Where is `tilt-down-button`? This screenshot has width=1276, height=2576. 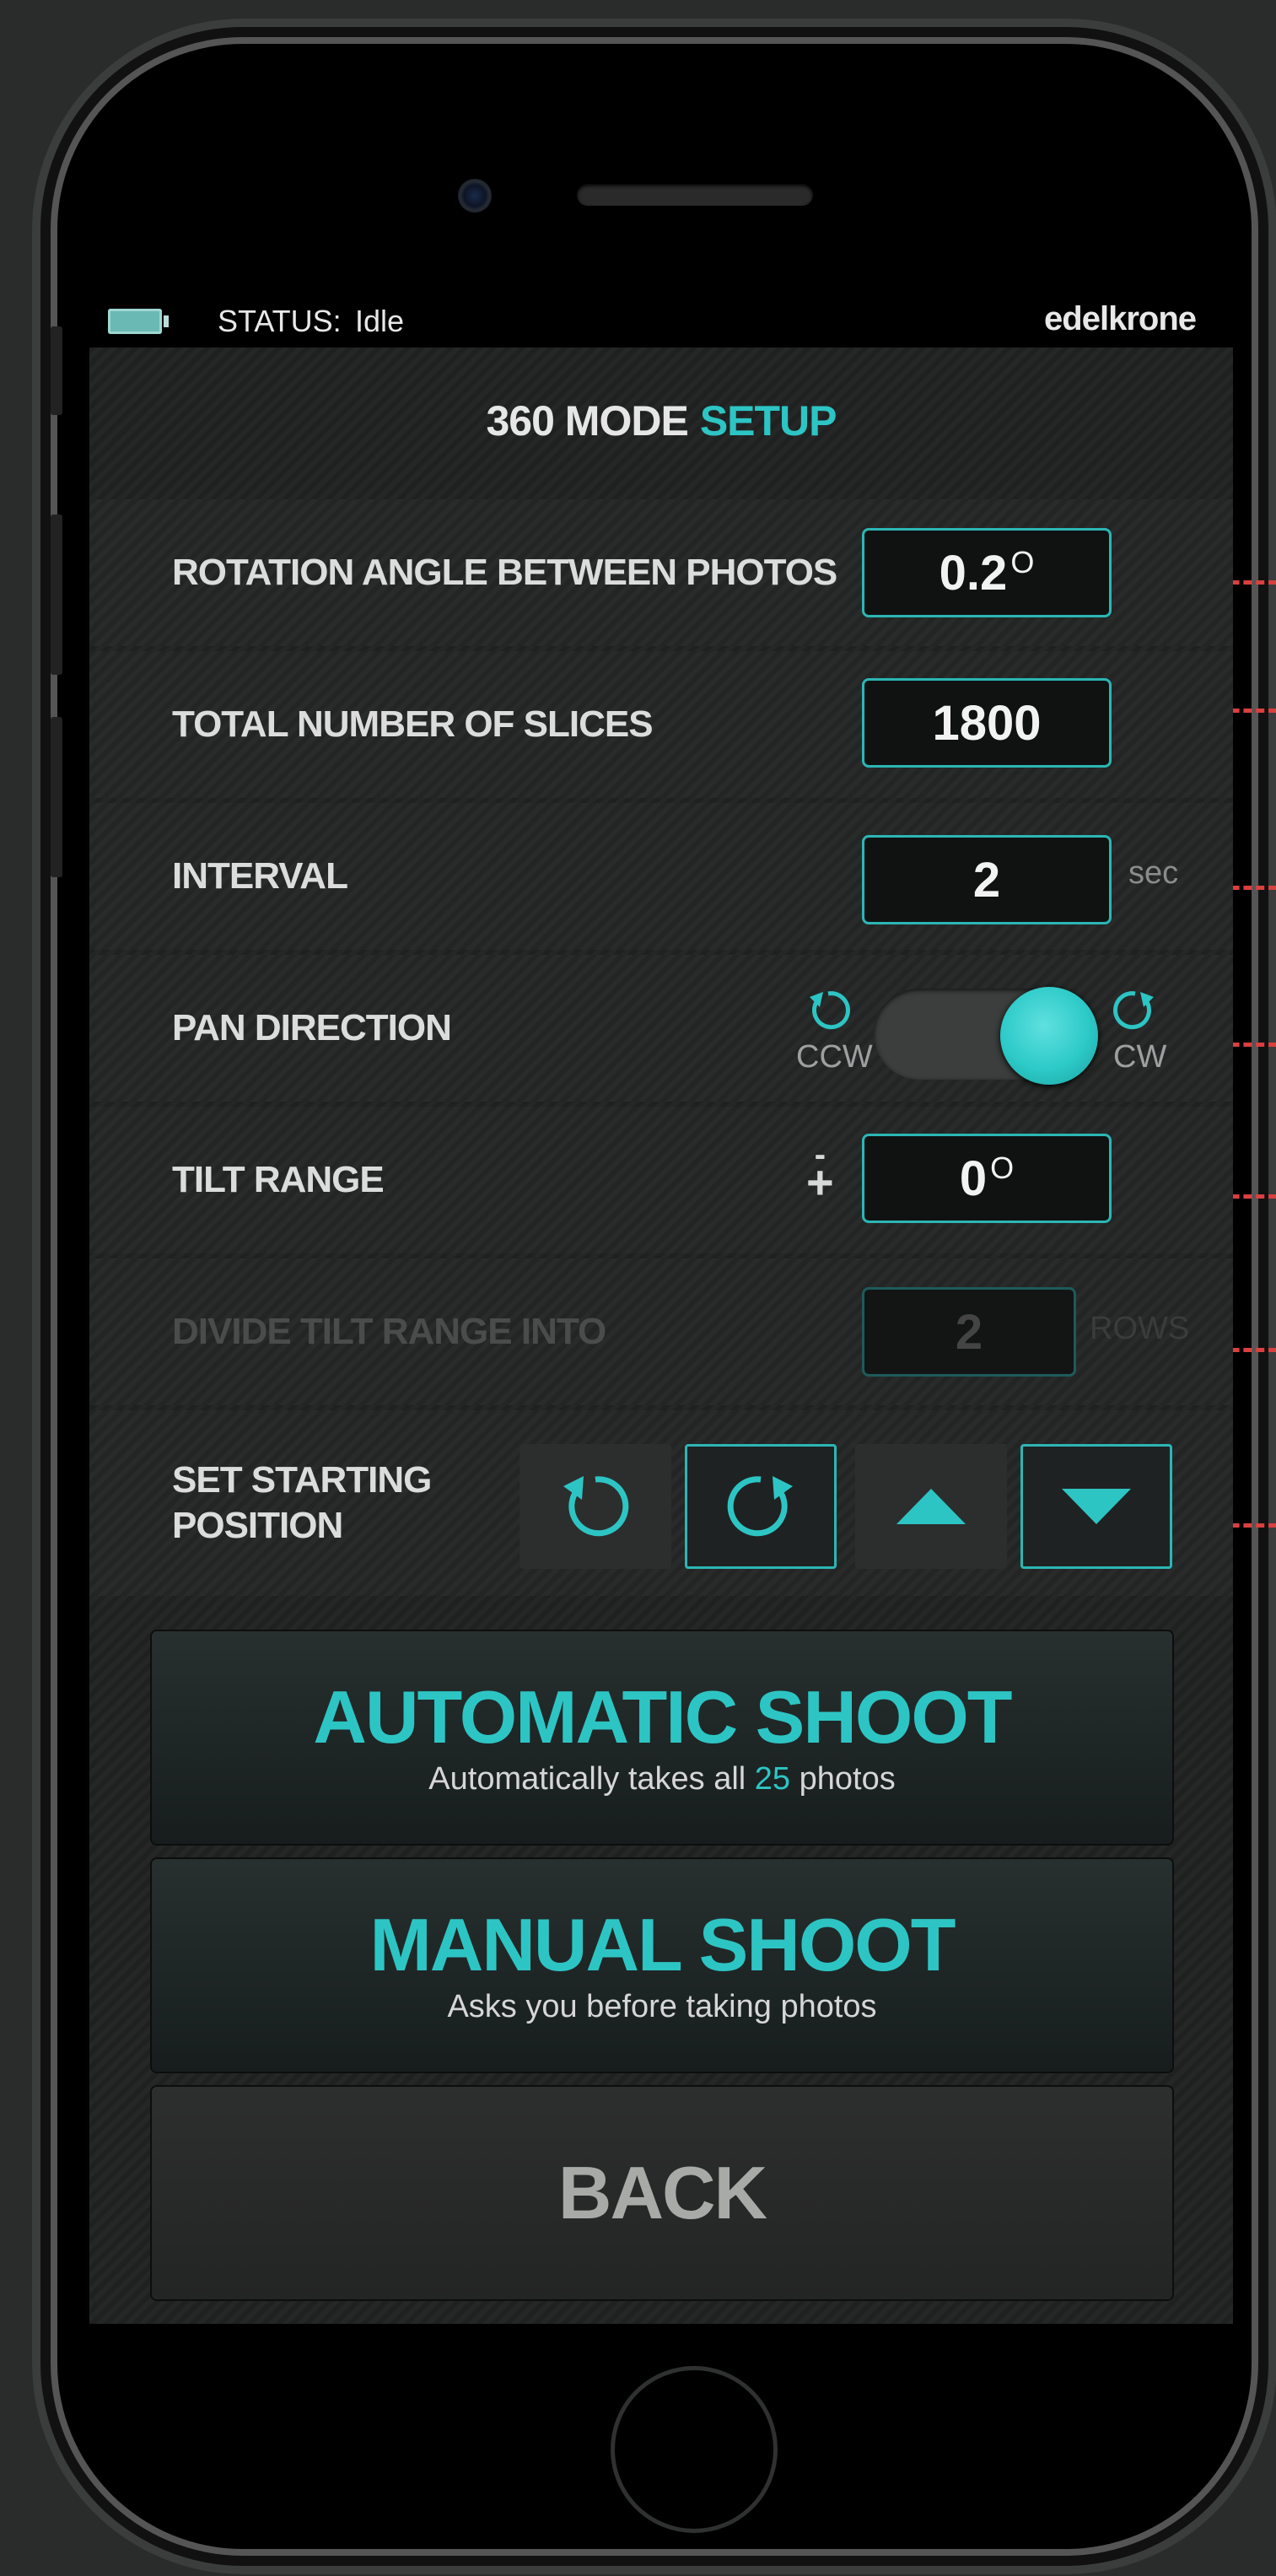 tilt-down-button is located at coordinates (1096, 1506).